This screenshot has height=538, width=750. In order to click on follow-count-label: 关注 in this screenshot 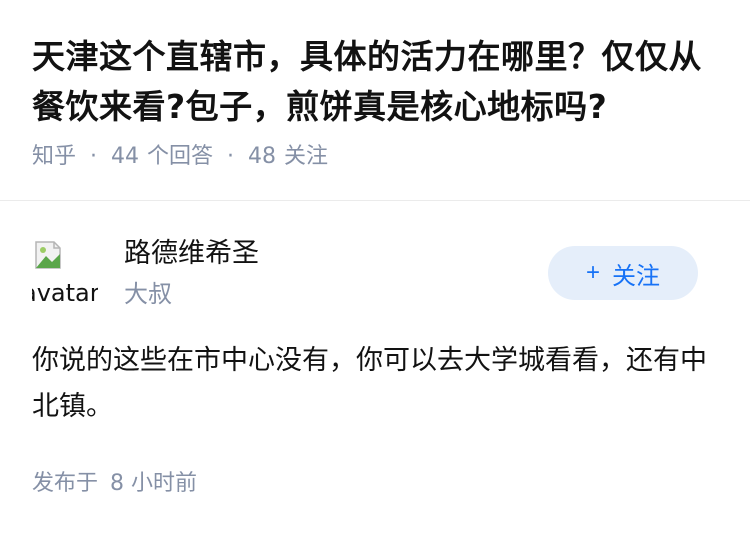, I will do `click(306, 156)`.